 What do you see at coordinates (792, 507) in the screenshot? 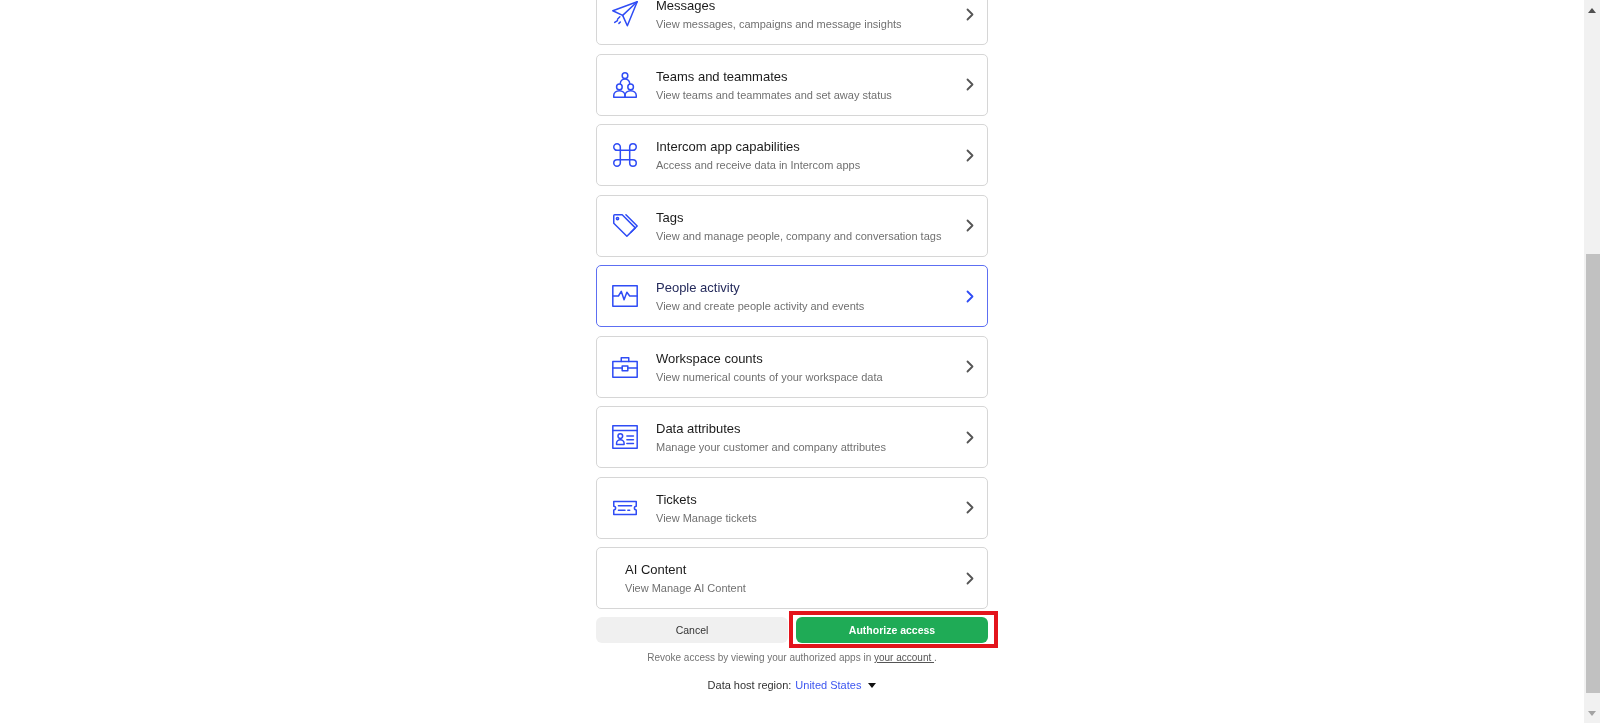
I see `permission-card: Tickets View Manage tickets` at bounding box center [792, 507].